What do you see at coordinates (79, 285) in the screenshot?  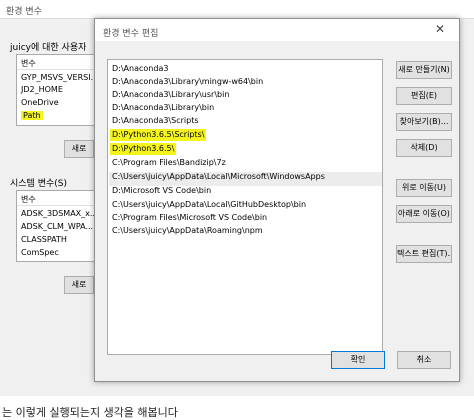 I see `system-new-button: 새로` at bounding box center [79, 285].